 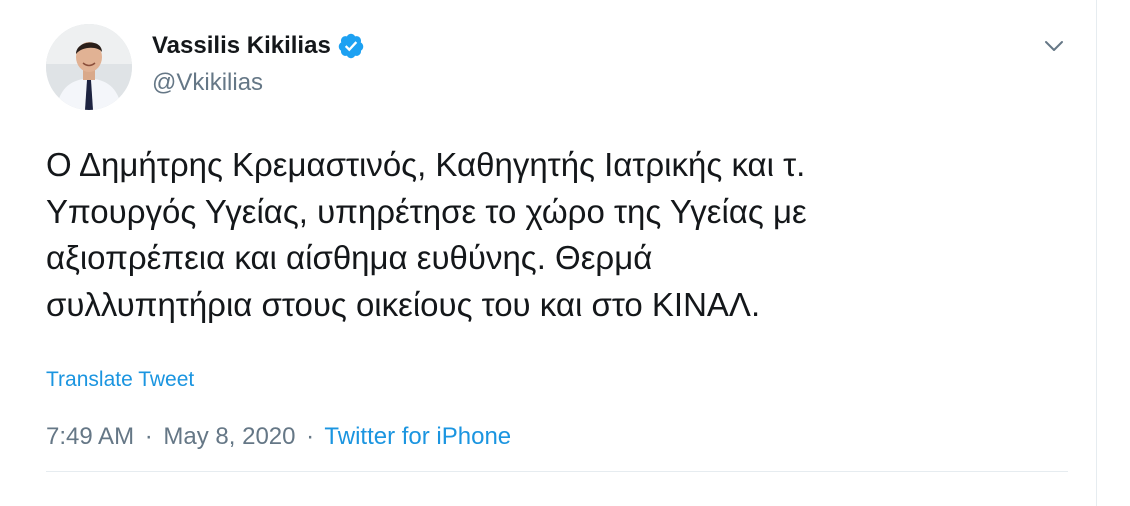 I want to click on author-display-name: Vassilis Kikilias, so click(x=241, y=46).